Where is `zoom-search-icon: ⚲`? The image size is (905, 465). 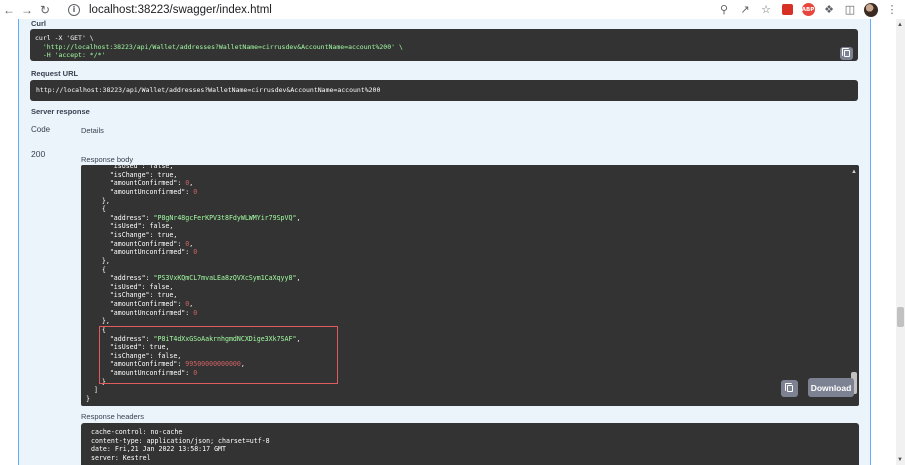
zoom-search-icon: ⚲ is located at coordinates (724, 10).